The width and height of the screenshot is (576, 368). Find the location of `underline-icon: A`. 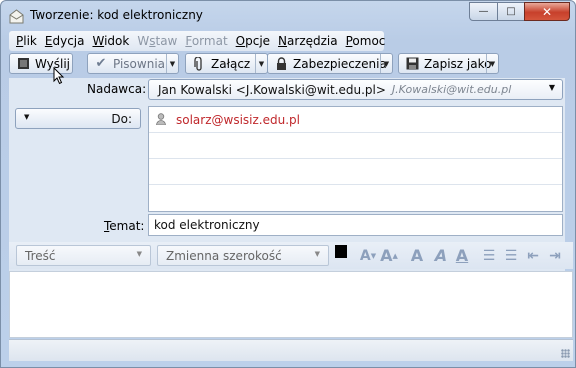

underline-icon: A is located at coordinates (462, 255).